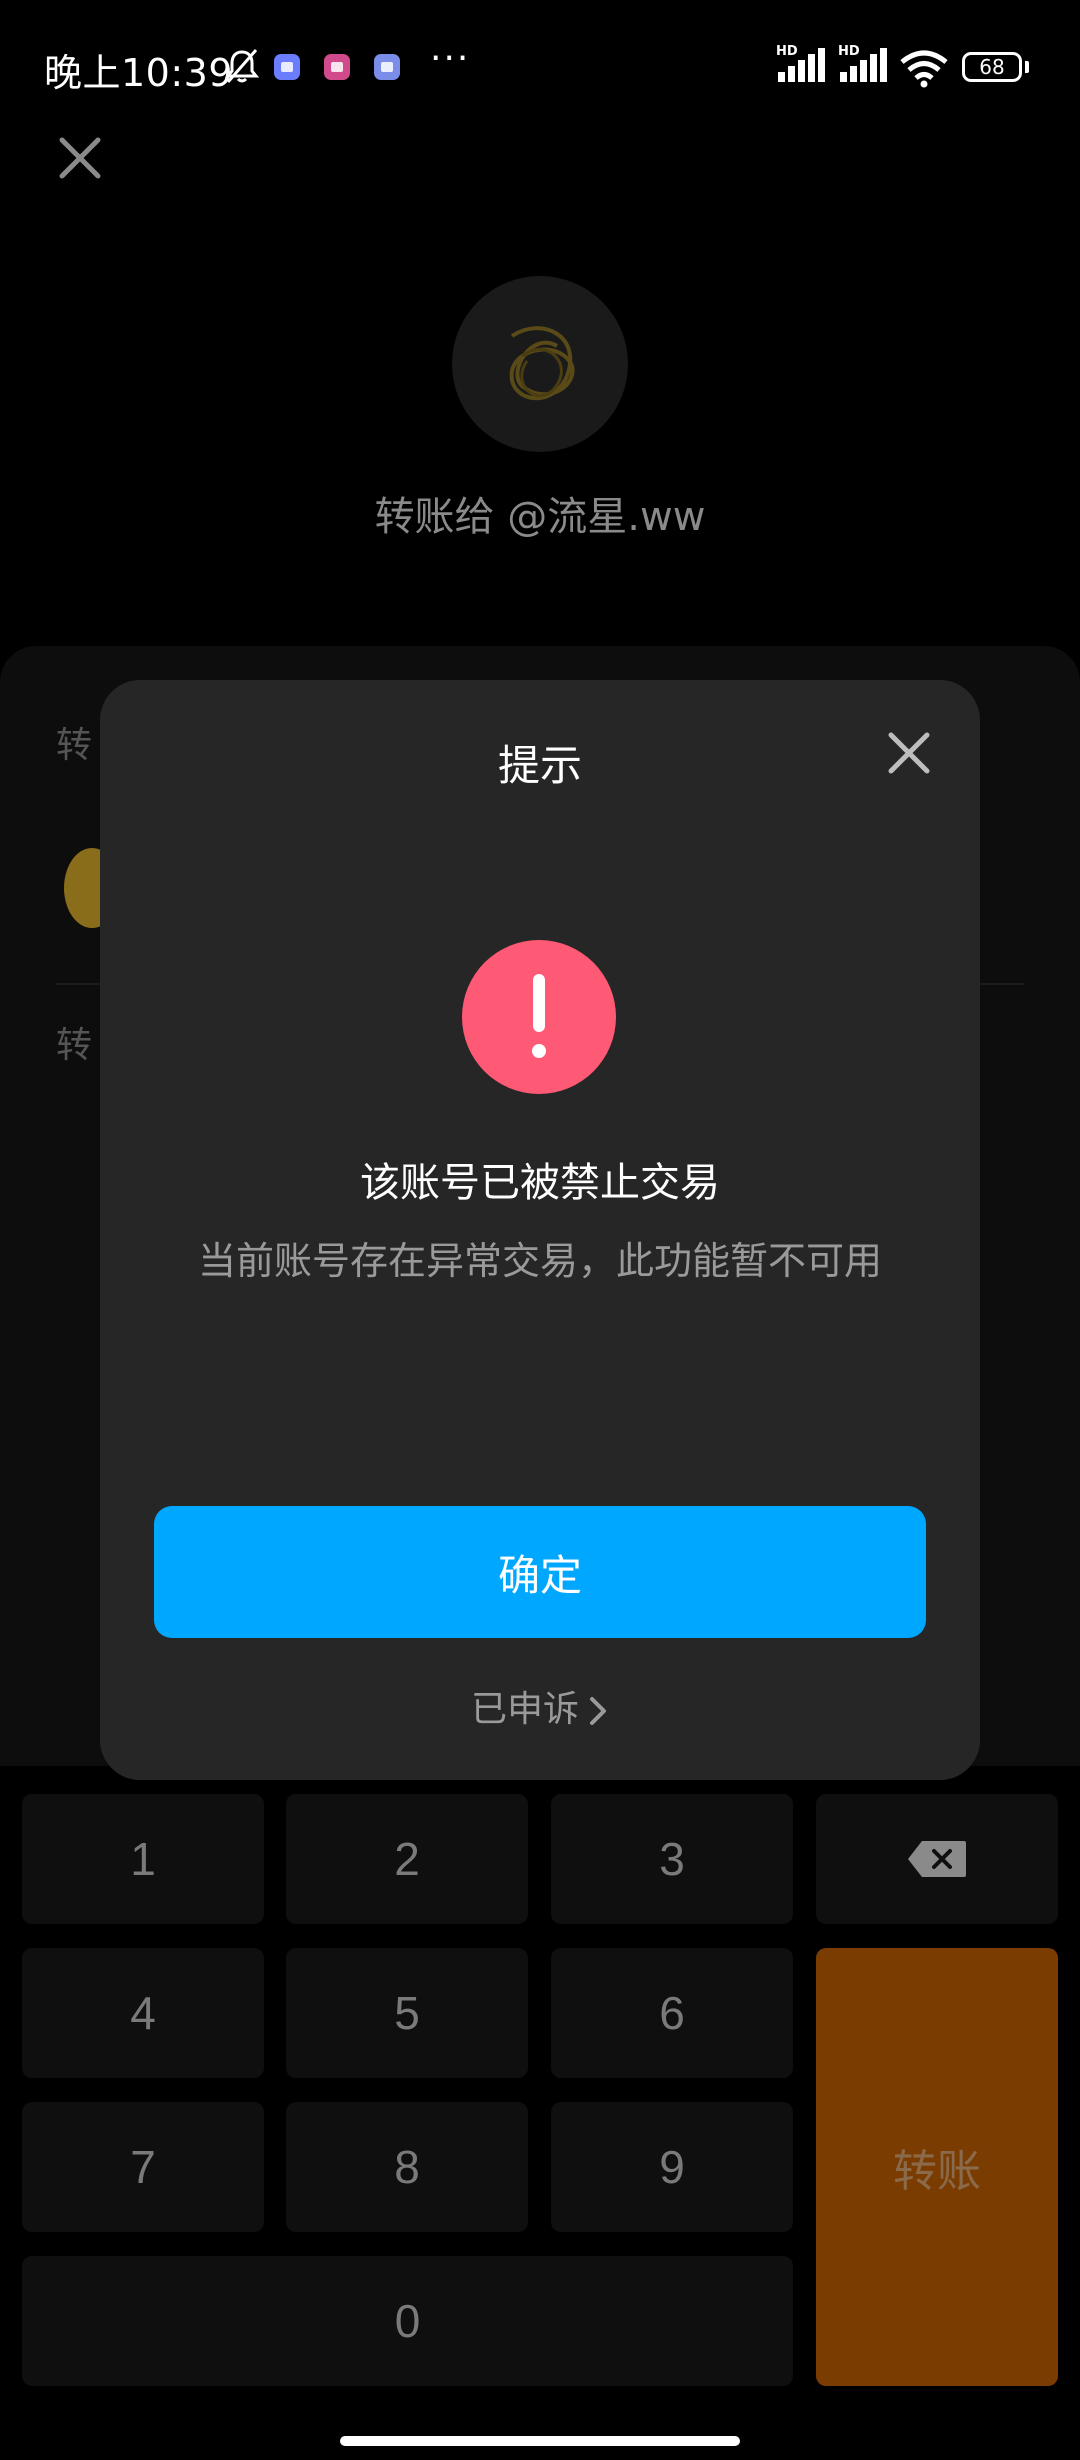 This screenshot has width=1080, height=2460. Describe the element at coordinates (143, 1859) in the screenshot. I see `key-1: 1` at that location.